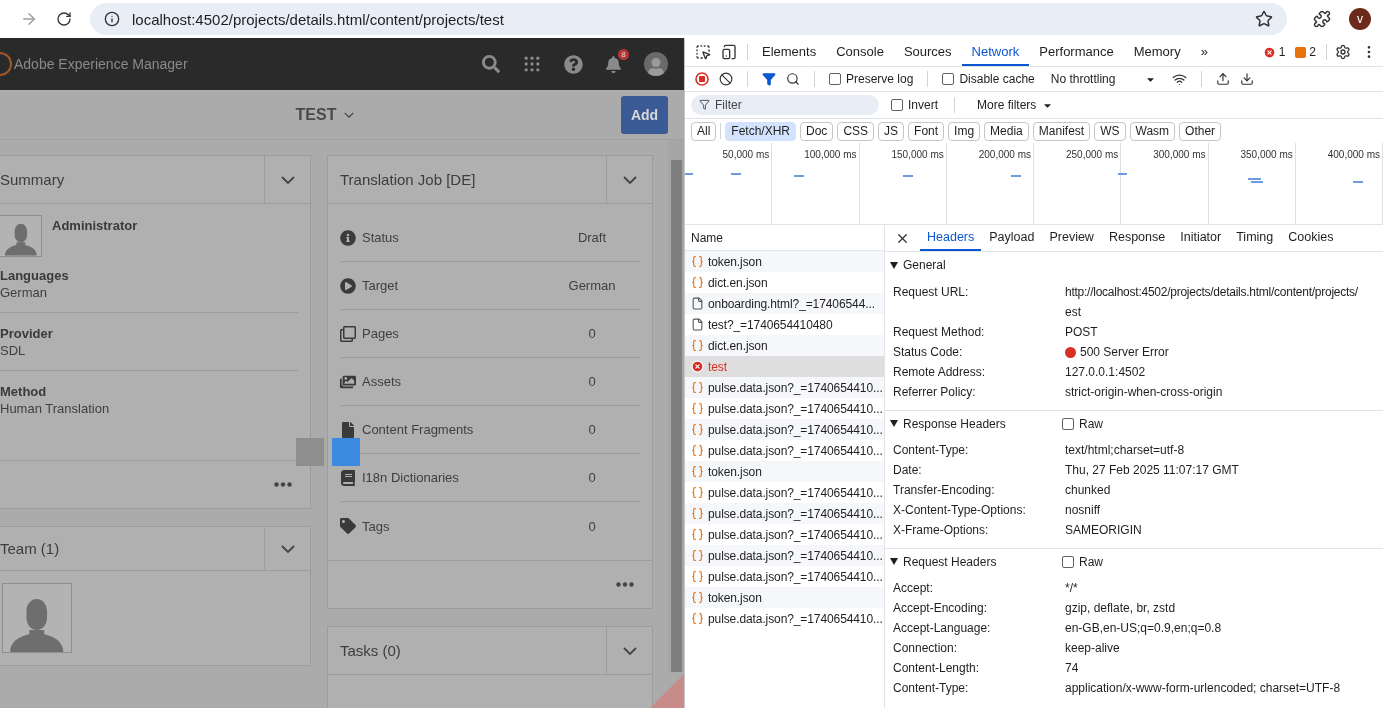  Describe the element at coordinates (927, 52) in the screenshot. I see `panel-tab: Sources` at that location.